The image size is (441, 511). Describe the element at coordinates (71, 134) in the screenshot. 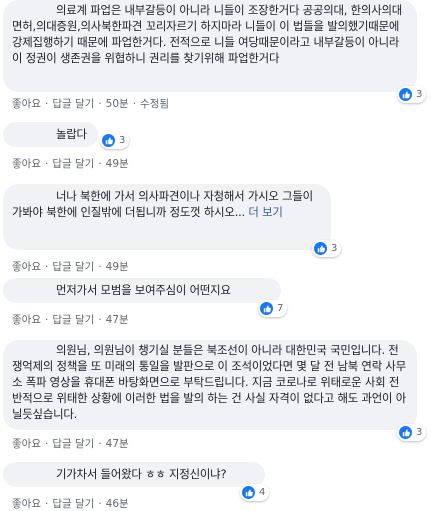

I see `comment-text: 놀랍다` at that location.